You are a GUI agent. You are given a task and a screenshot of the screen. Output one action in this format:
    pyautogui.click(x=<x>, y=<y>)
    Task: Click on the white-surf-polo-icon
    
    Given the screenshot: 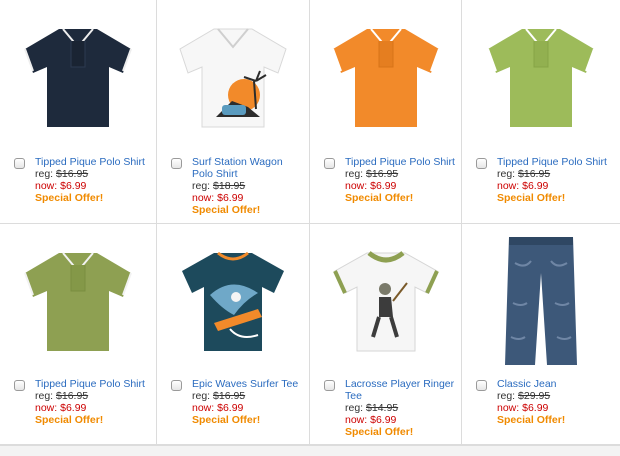 What is the action you would take?
    pyautogui.click(x=233, y=78)
    